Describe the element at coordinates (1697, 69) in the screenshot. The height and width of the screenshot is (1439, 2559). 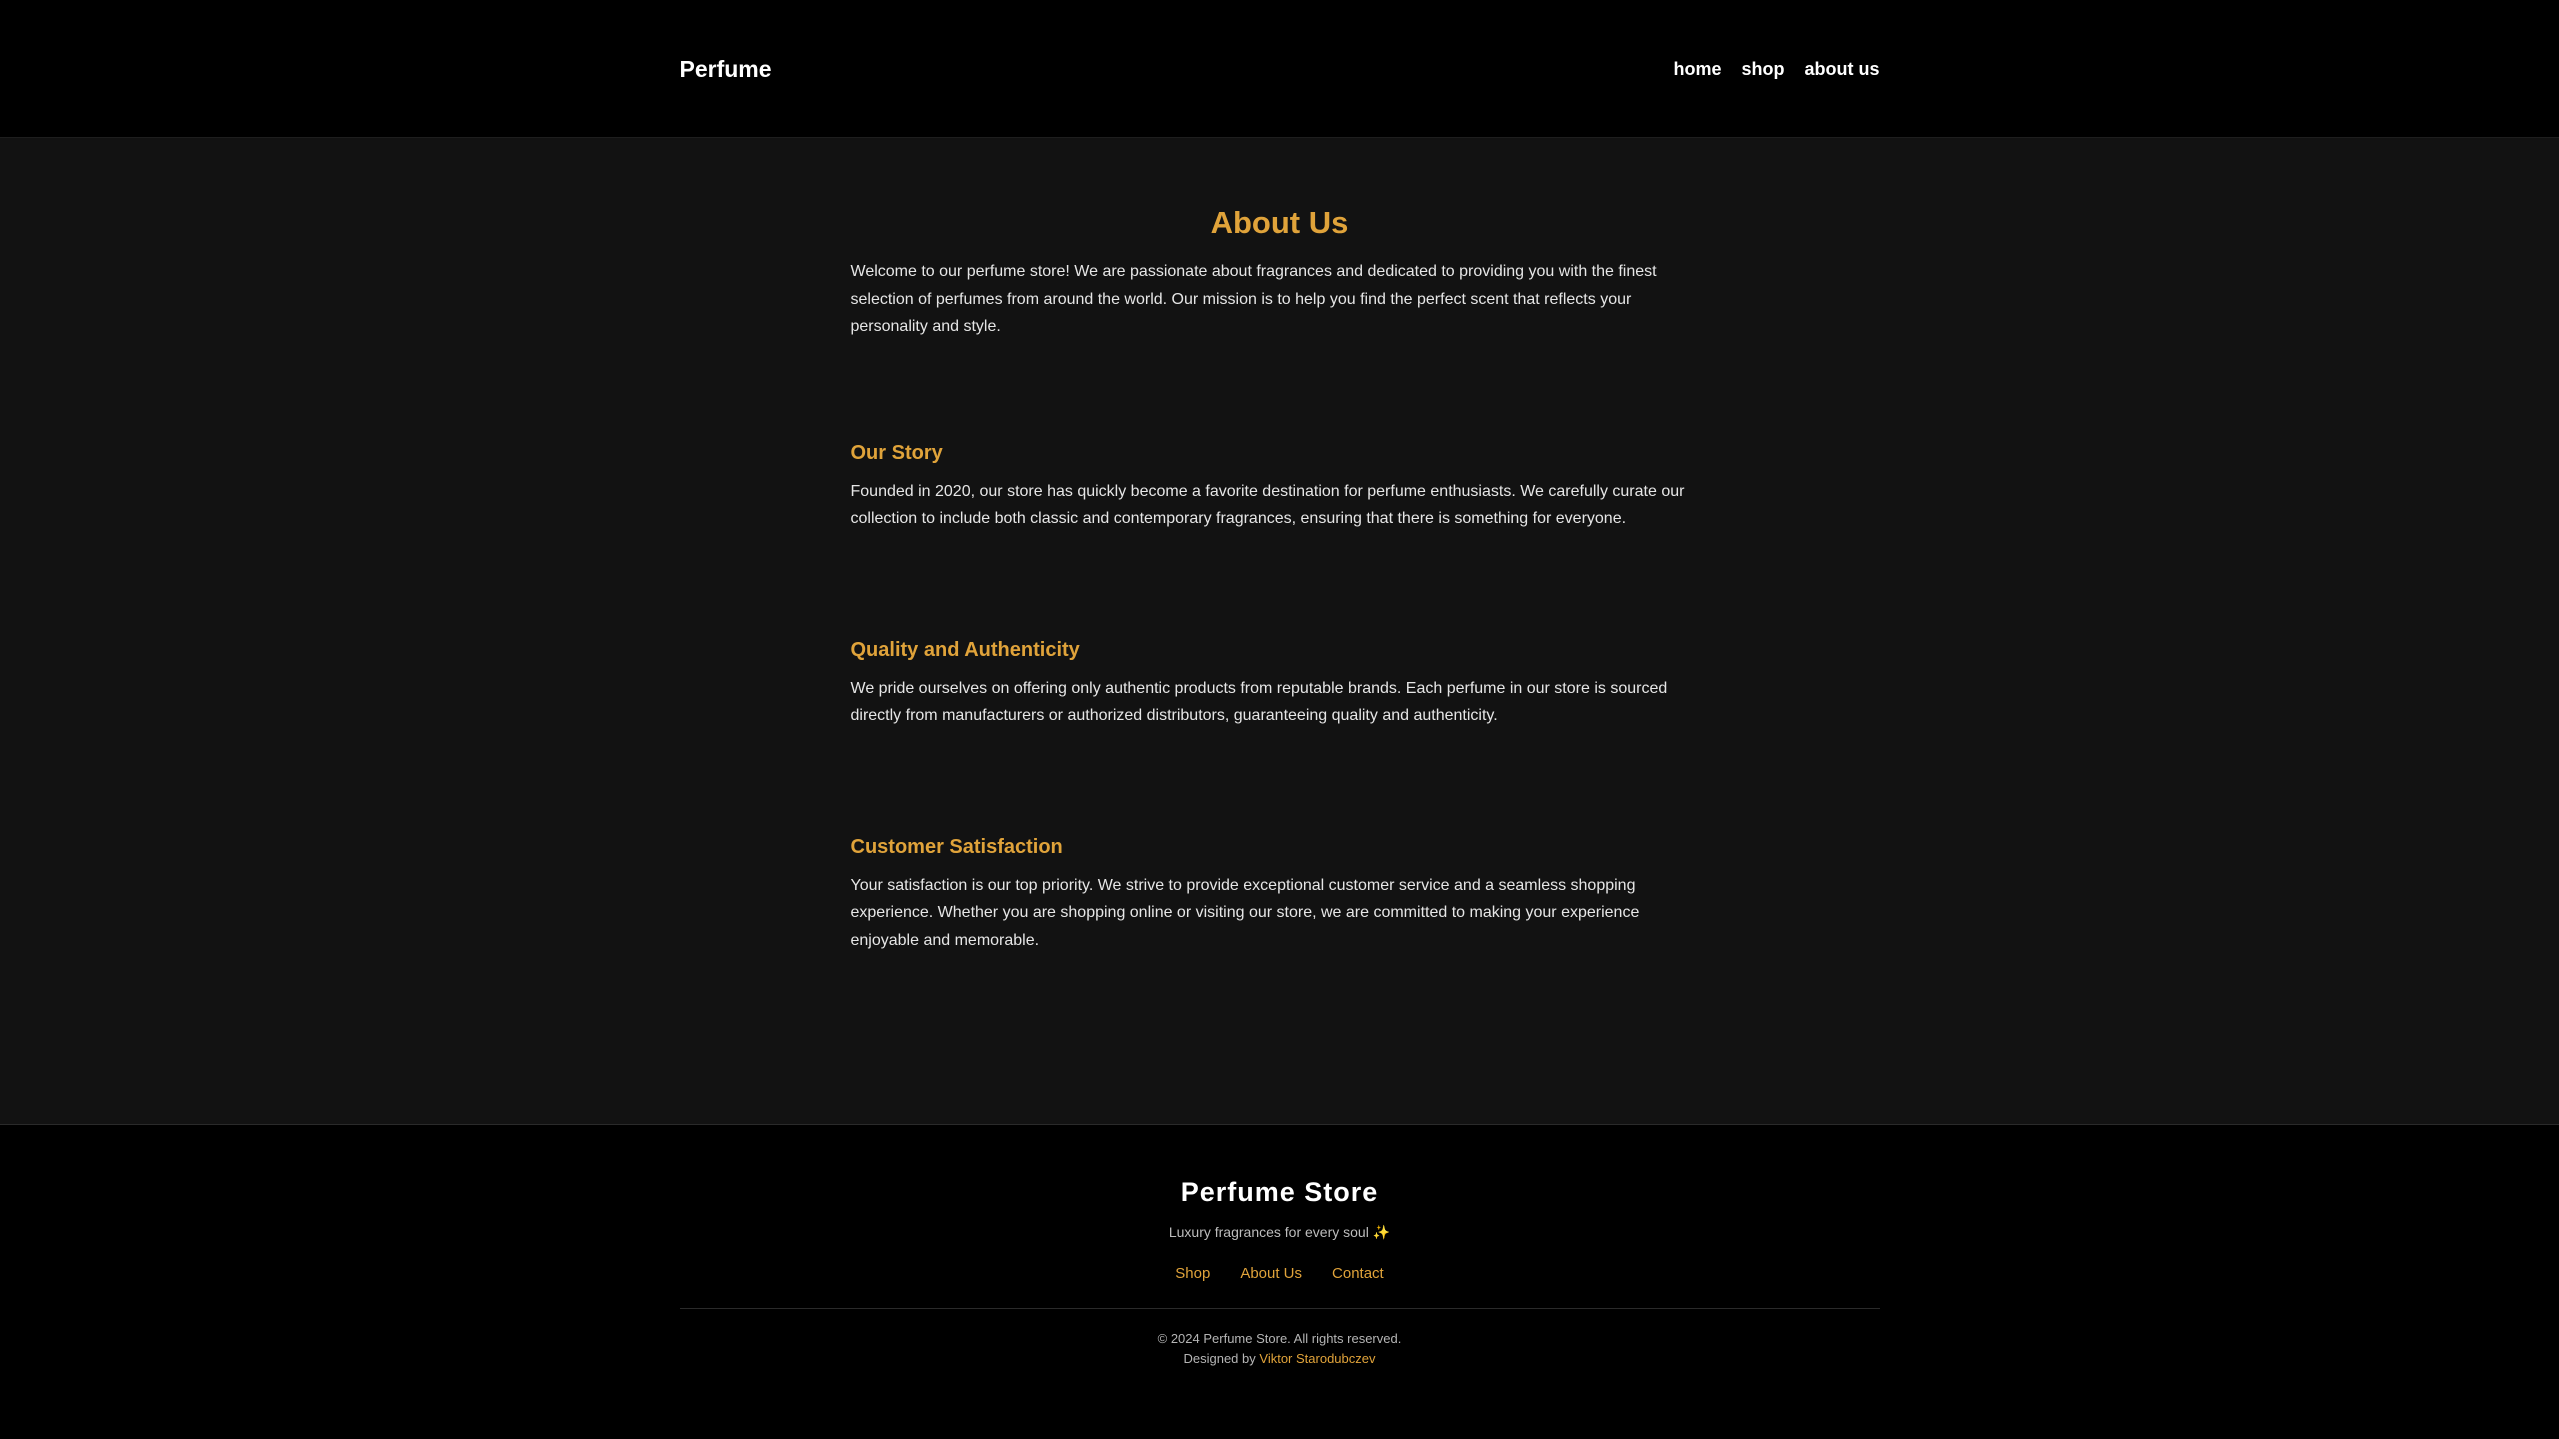
I see `nav-link-home: home` at that location.